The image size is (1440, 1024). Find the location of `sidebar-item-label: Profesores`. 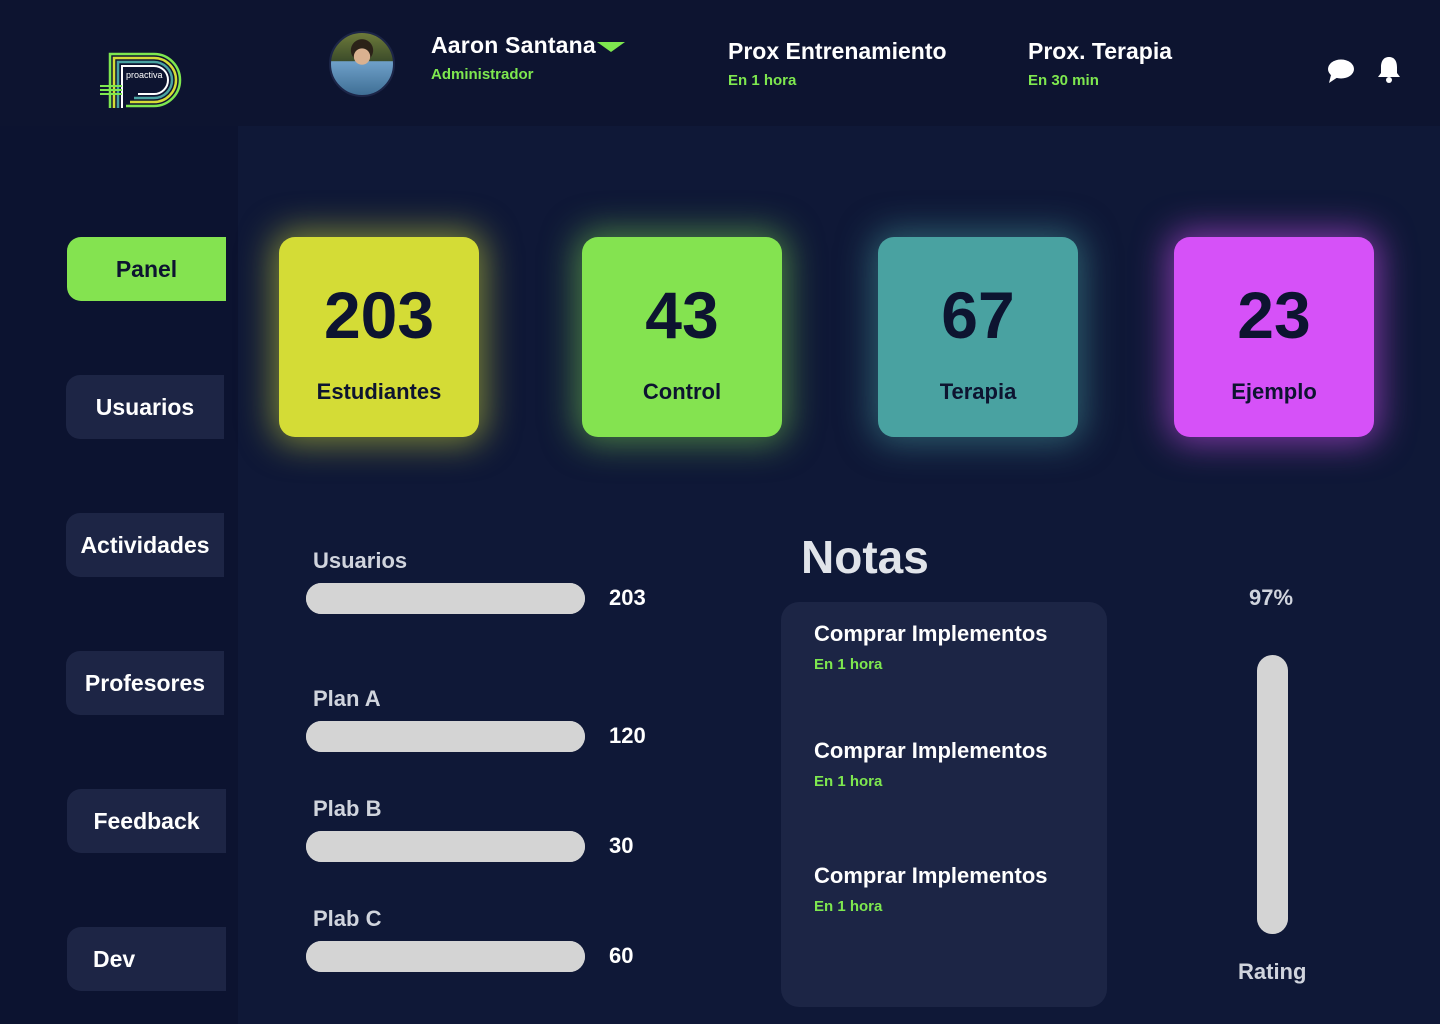

sidebar-item-label: Profesores is located at coordinates (145, 682).